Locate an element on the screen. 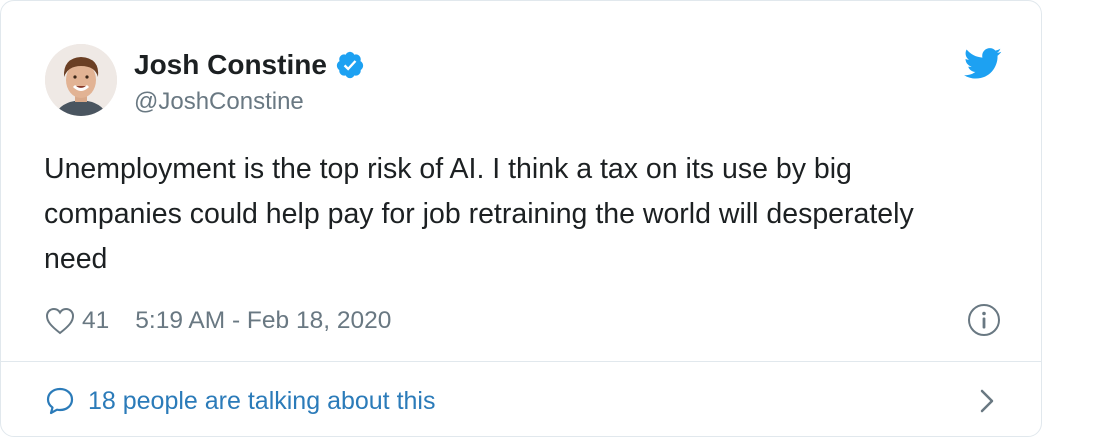 The height and width of the screenshot is (439, 1100). tweet-meta-row: 41 5:19 AM - Feb 18, 2020 is located at coordinates (218, 321).